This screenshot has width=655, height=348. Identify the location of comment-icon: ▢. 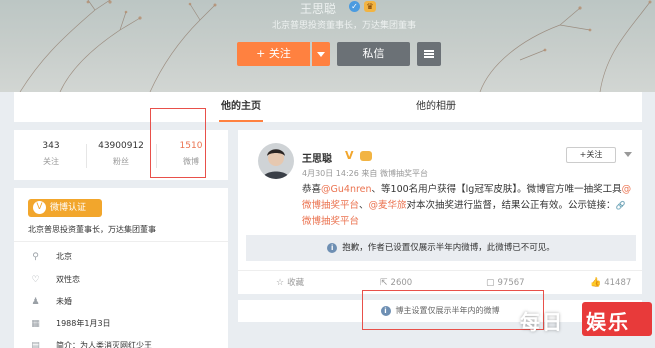
(490, 283).